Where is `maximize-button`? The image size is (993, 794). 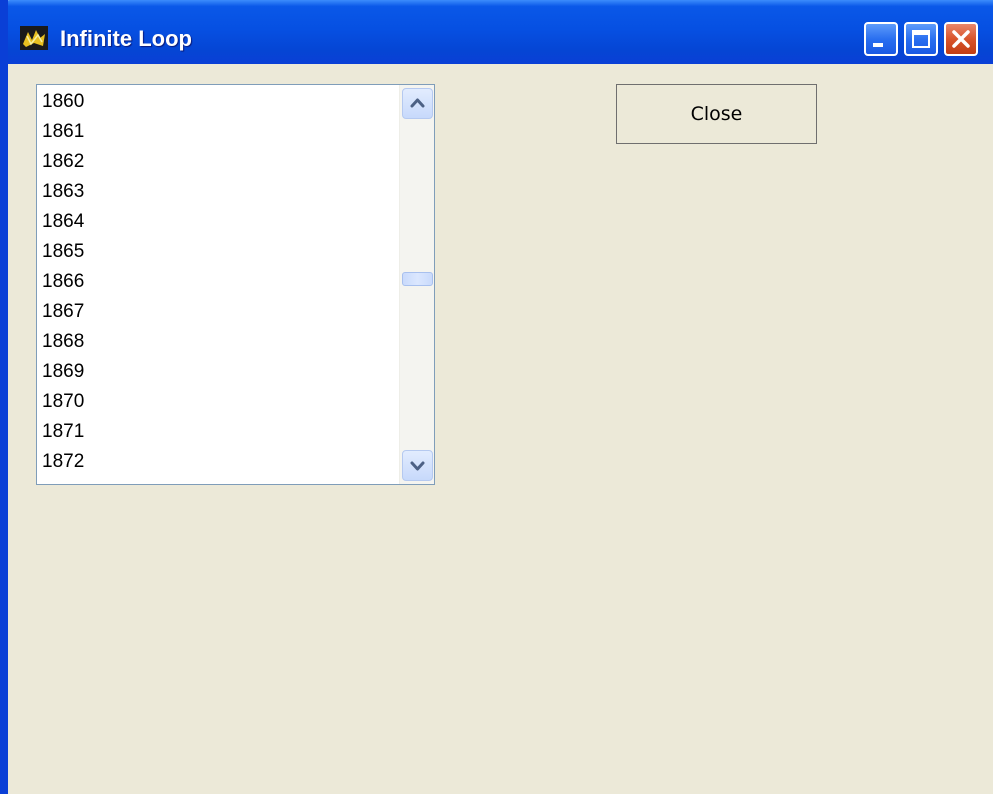 maximize-button is located at coordinates (921, 39).